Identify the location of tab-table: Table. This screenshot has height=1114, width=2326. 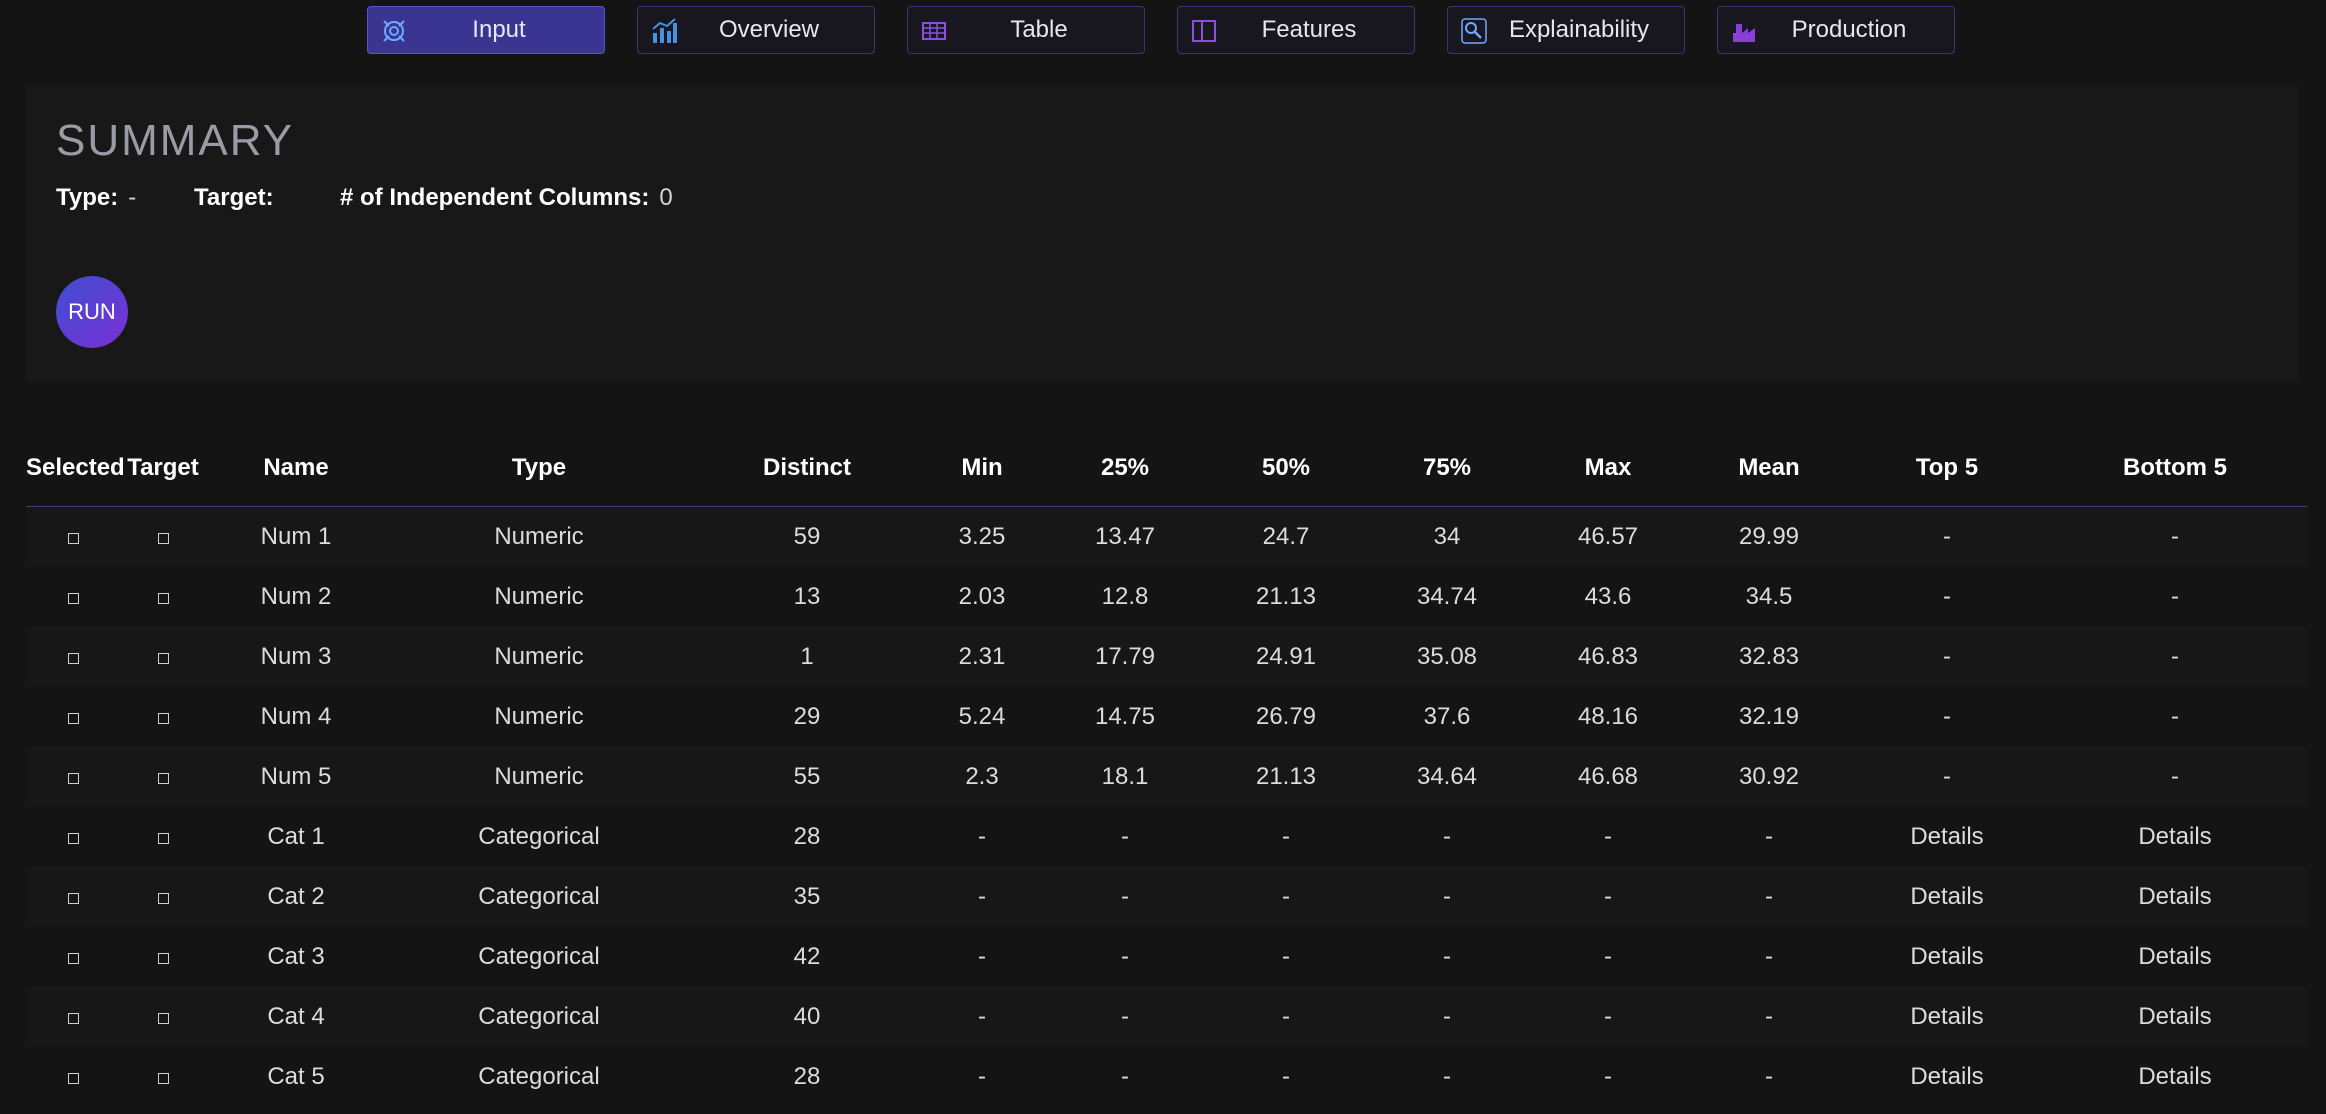
(1026, 30).